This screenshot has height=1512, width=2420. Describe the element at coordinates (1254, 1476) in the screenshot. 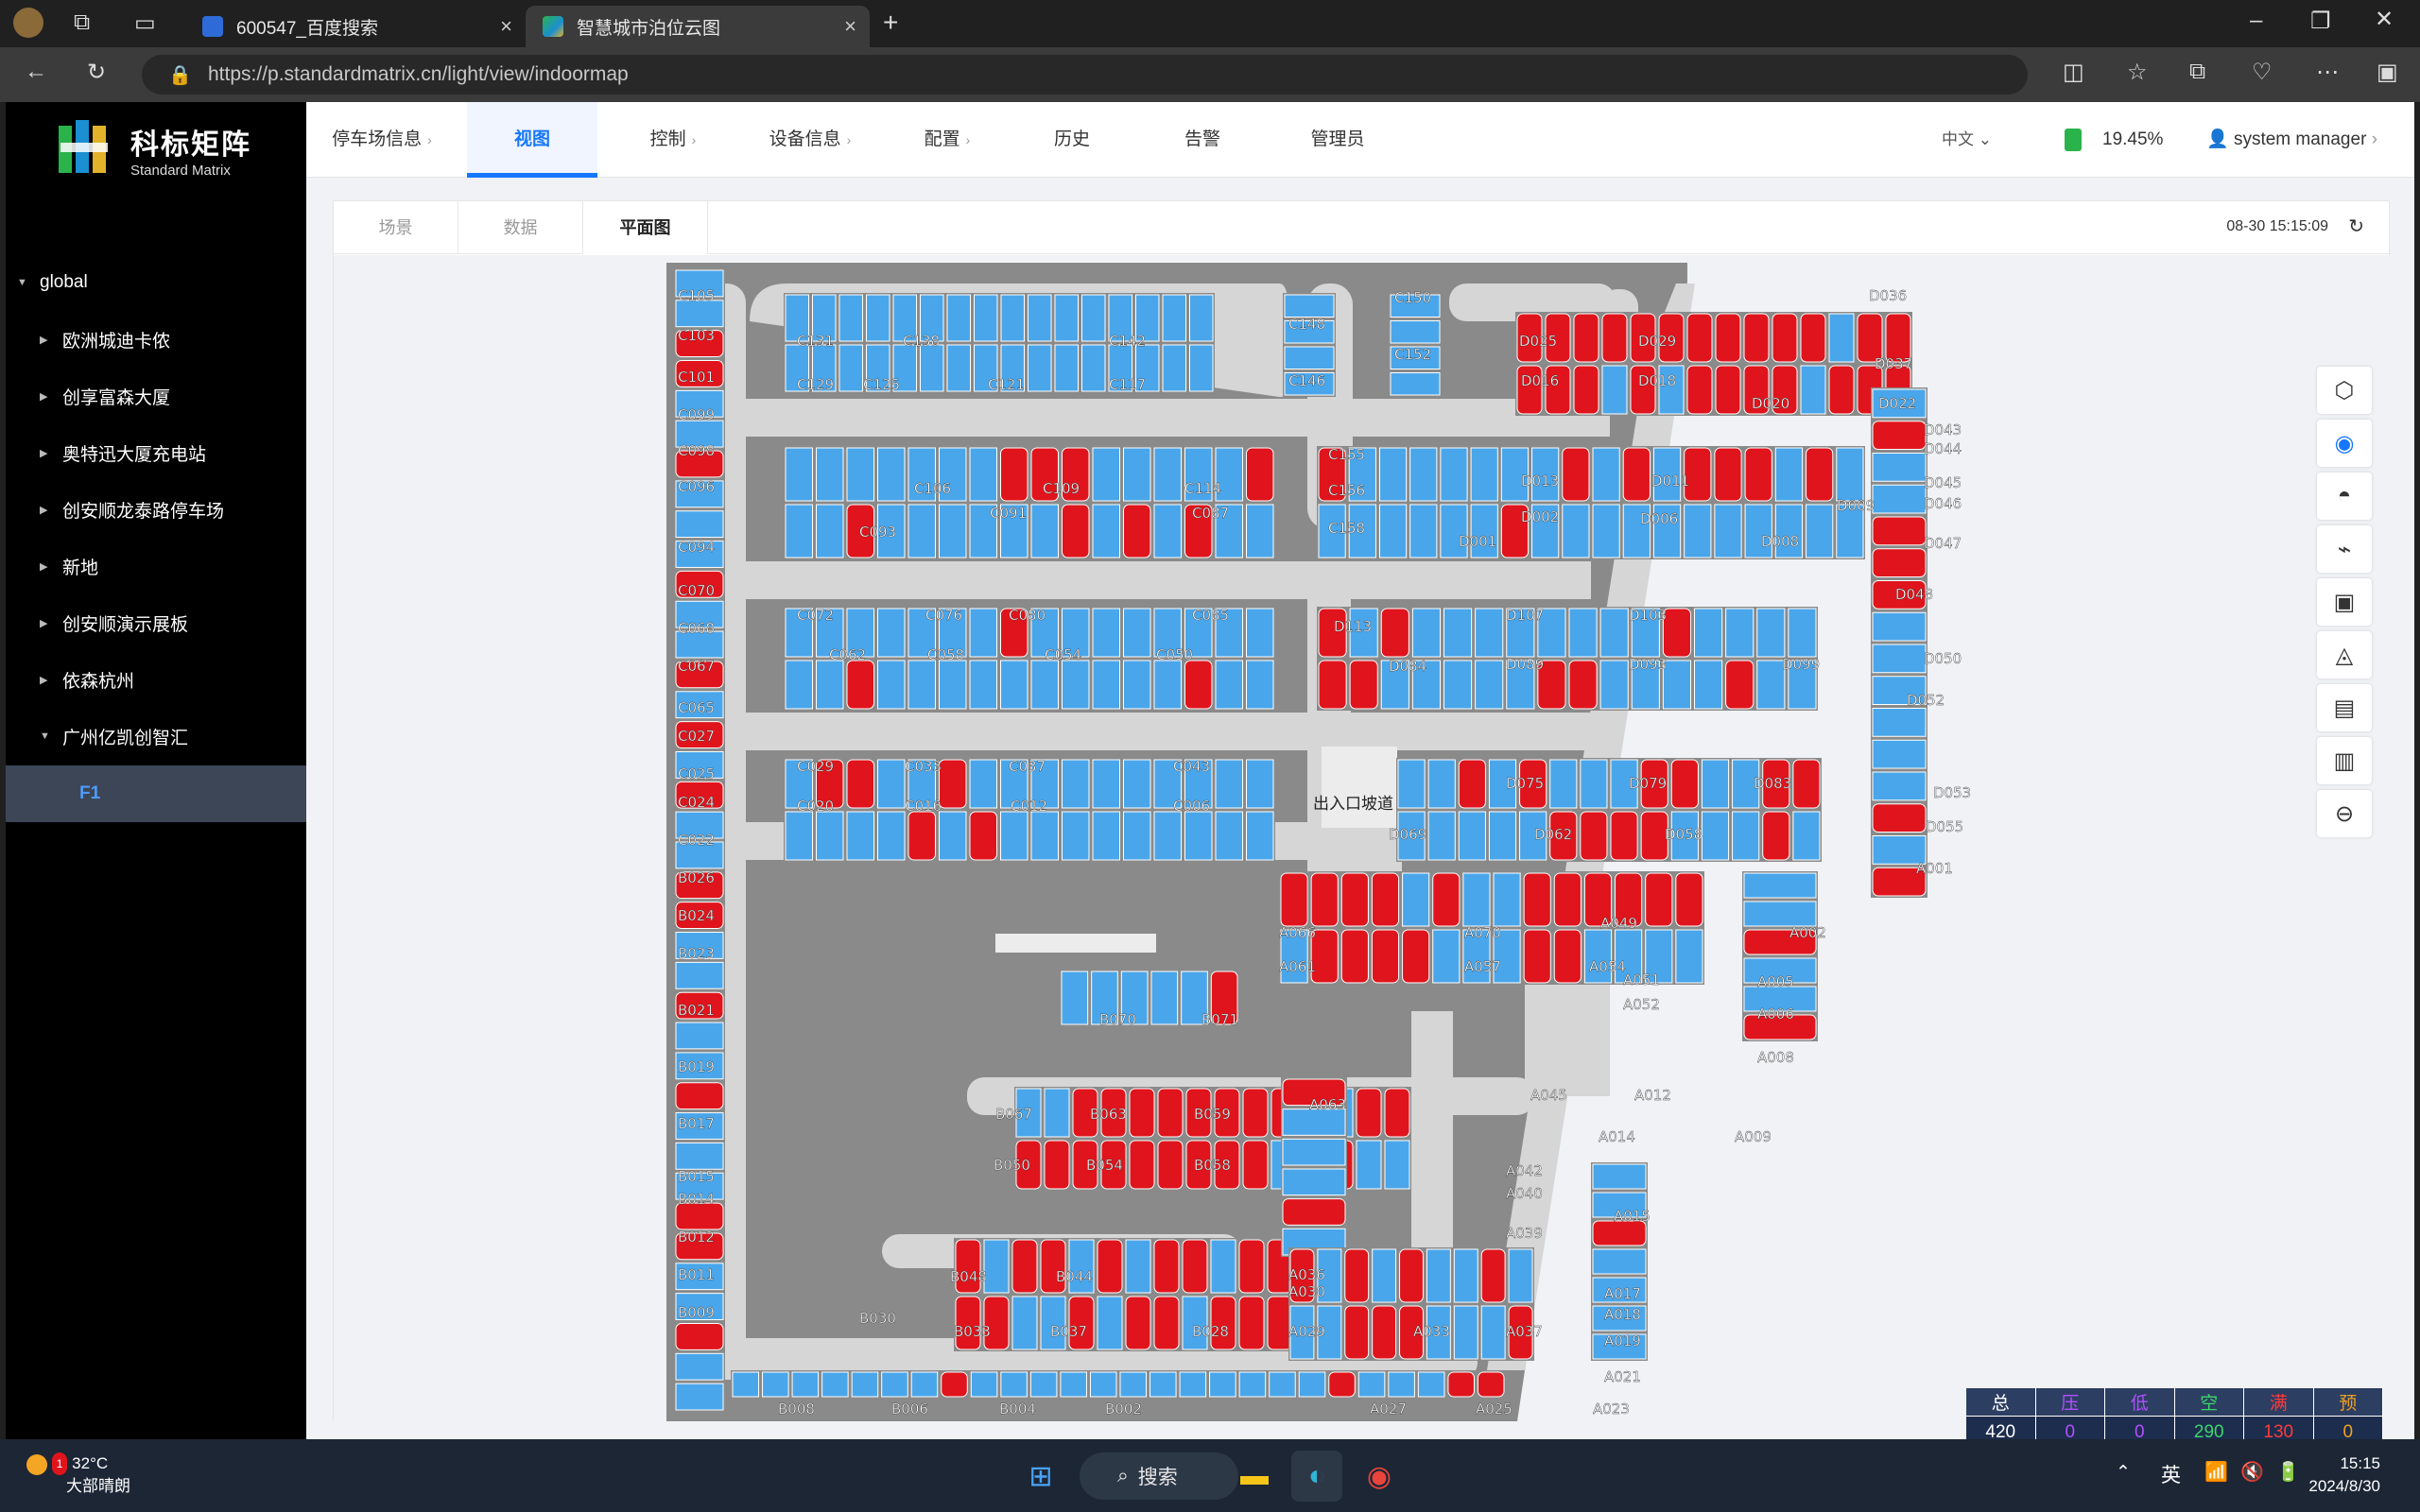

I see `file-explorer-icon: ▬` at that location.